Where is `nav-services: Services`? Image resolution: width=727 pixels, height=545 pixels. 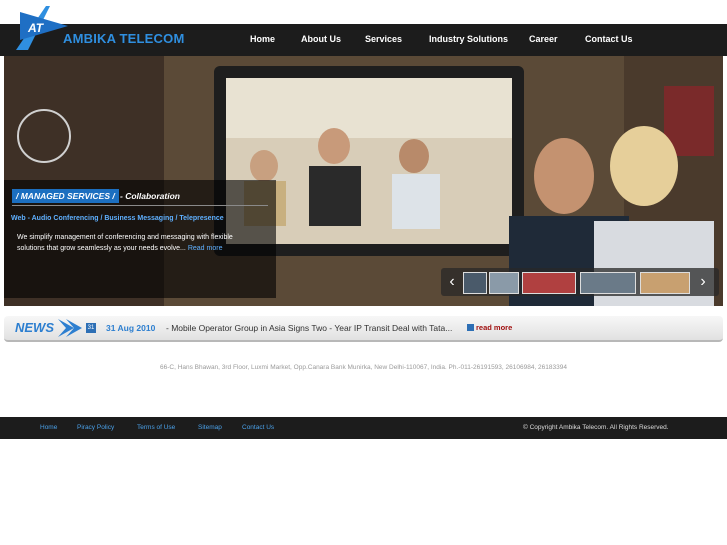 nav-services: Services is located at coordinates (383, 39).